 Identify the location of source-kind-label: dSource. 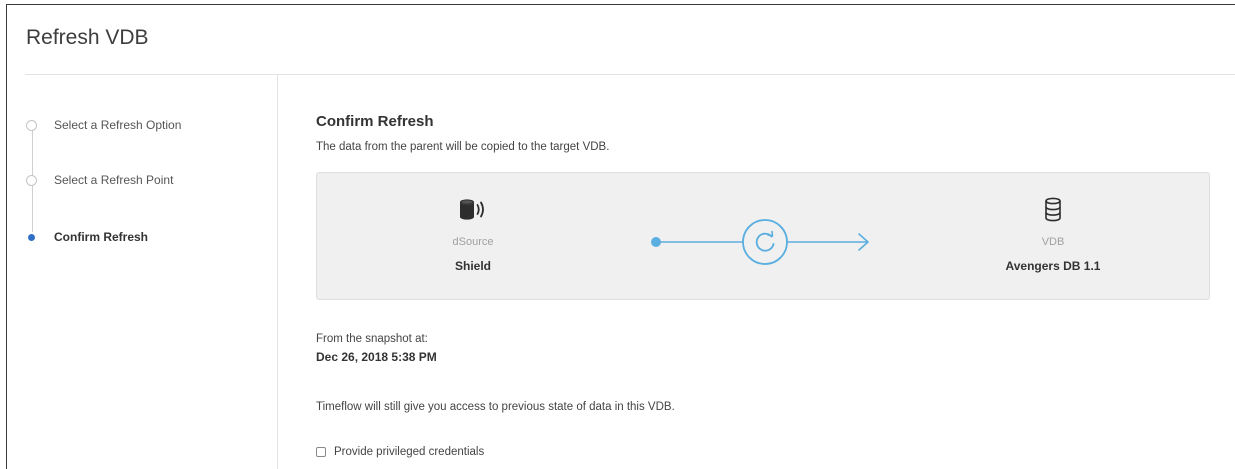
(473, 242).